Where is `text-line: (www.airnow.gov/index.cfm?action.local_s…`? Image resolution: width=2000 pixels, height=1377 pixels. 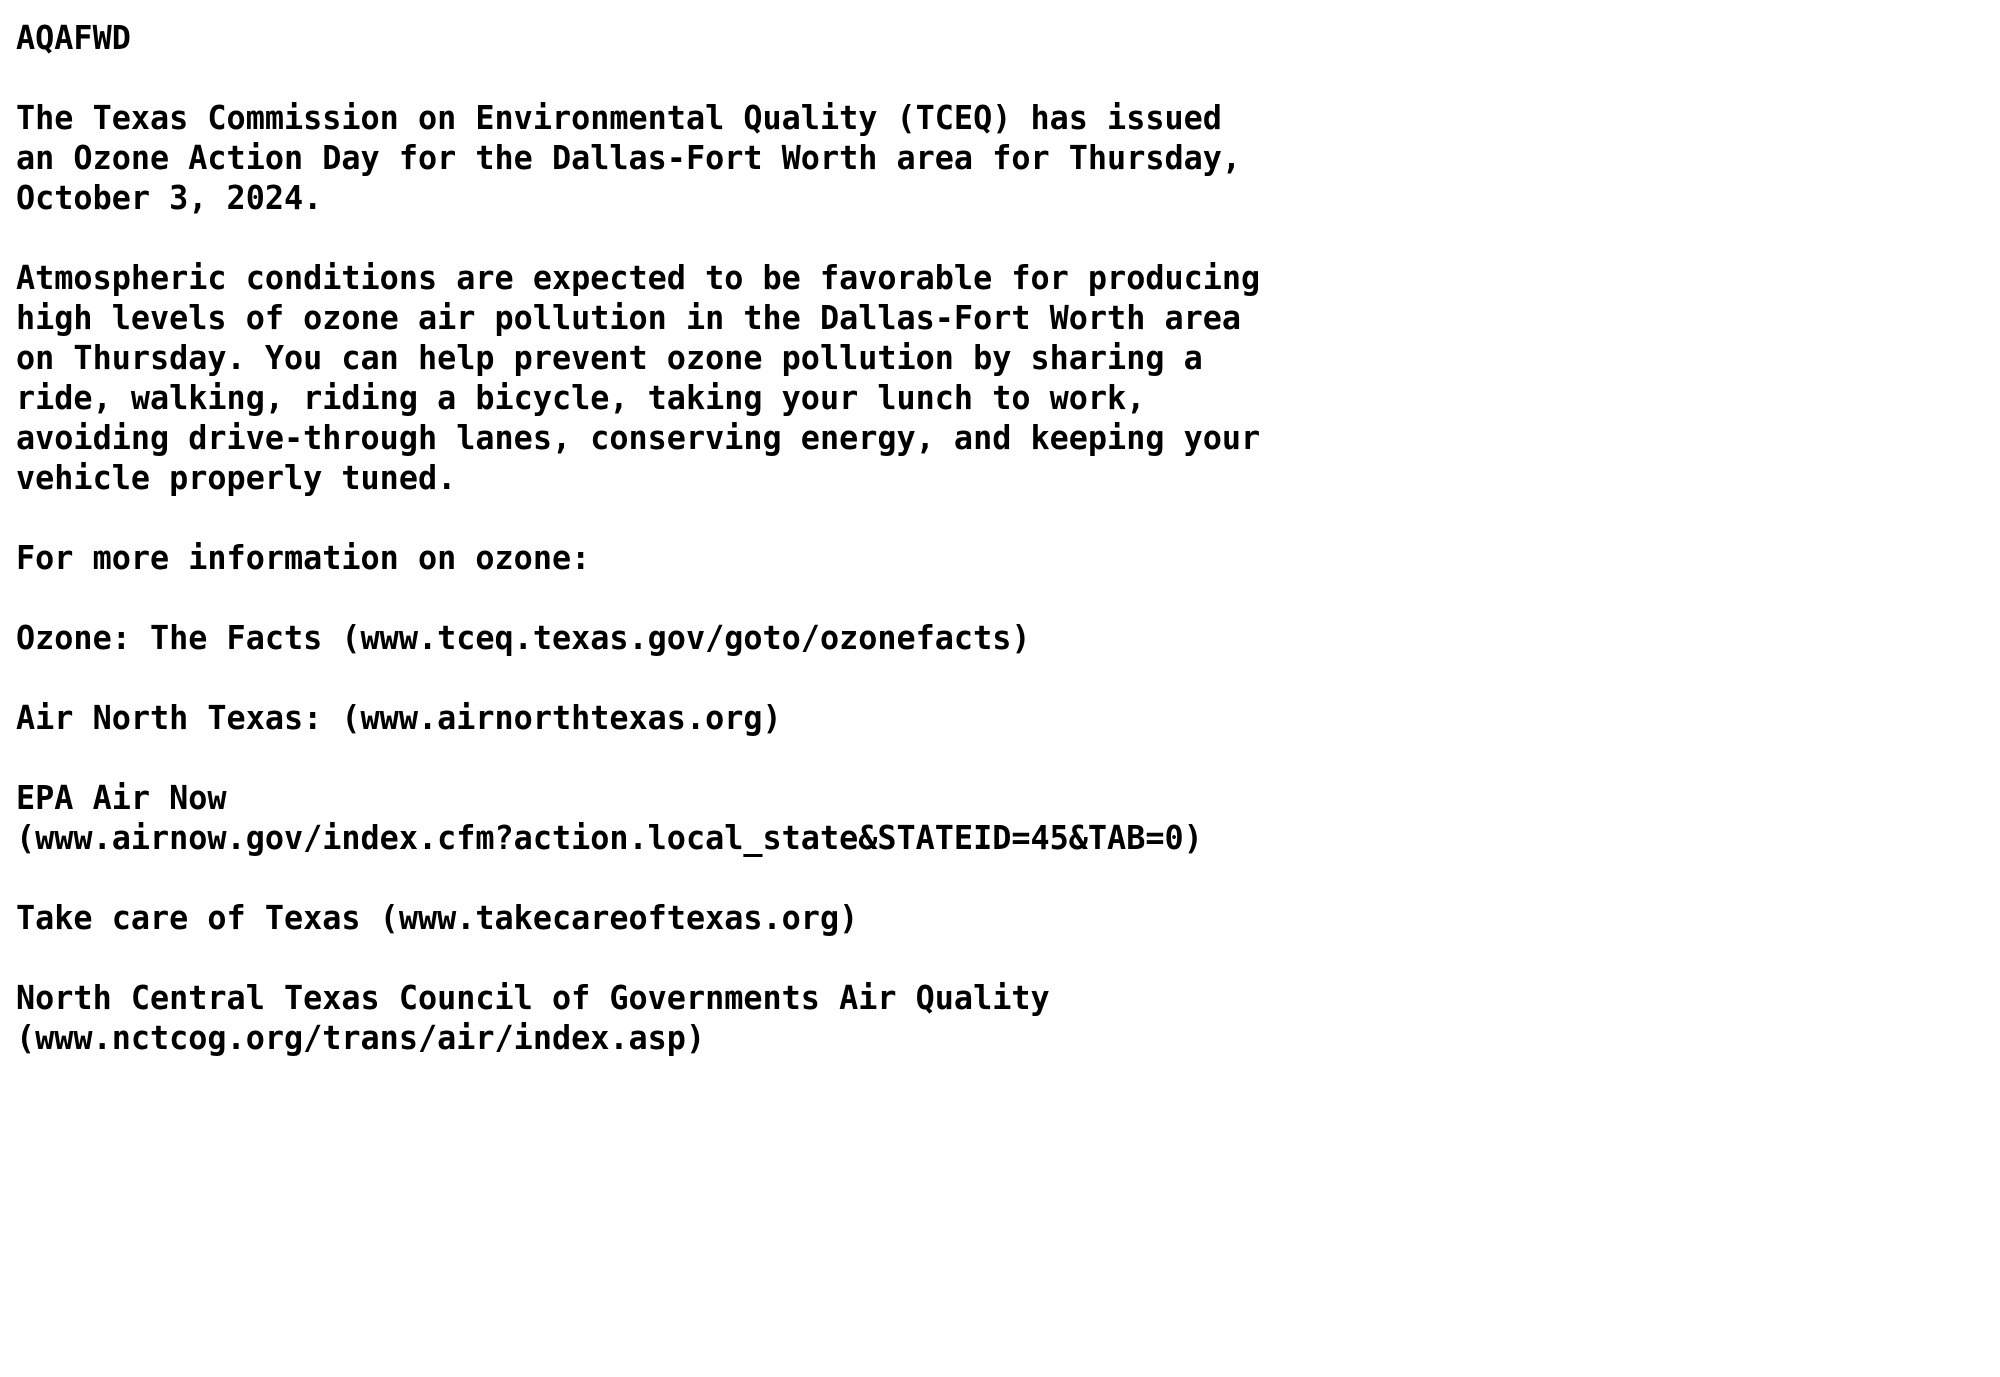 text-line: (www.airnow.gov/index.cfm?action.local_s… is located at coordinates (609, 837).